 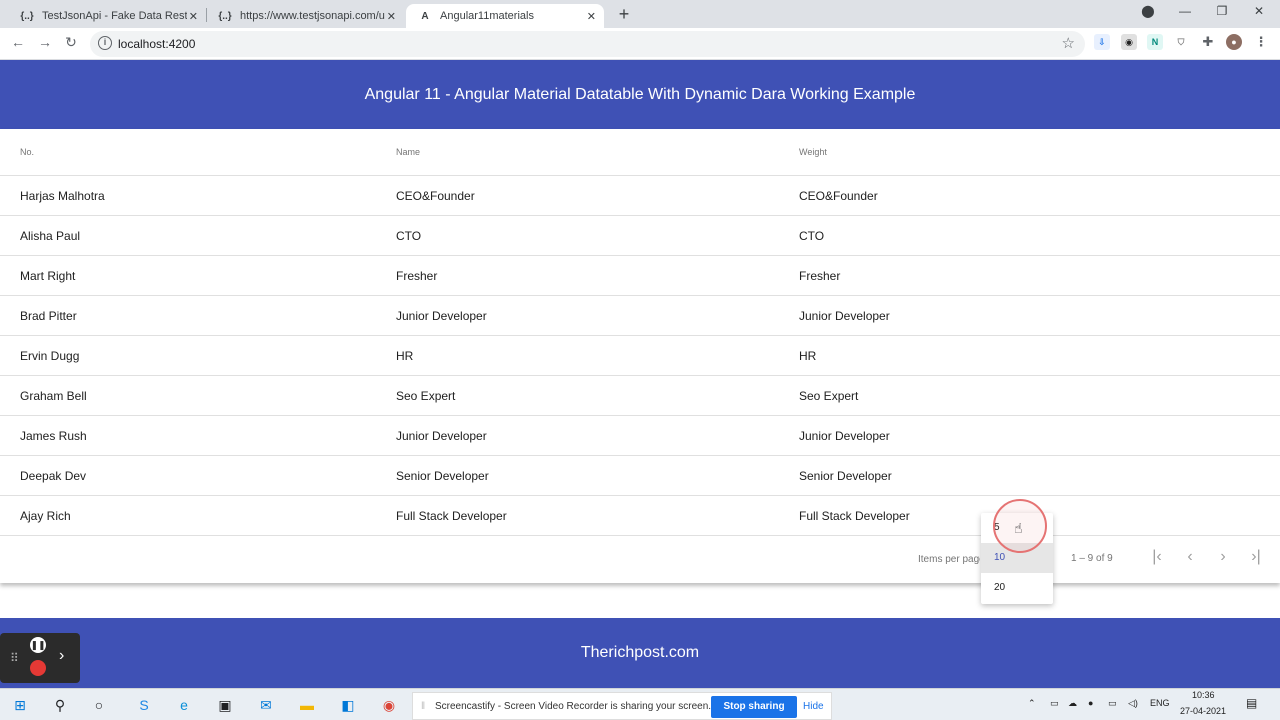 What do you see at coordinates (157, 44) in the screenshot?
I see `url-text: localhost:4200` at bounding box center [157, 44].